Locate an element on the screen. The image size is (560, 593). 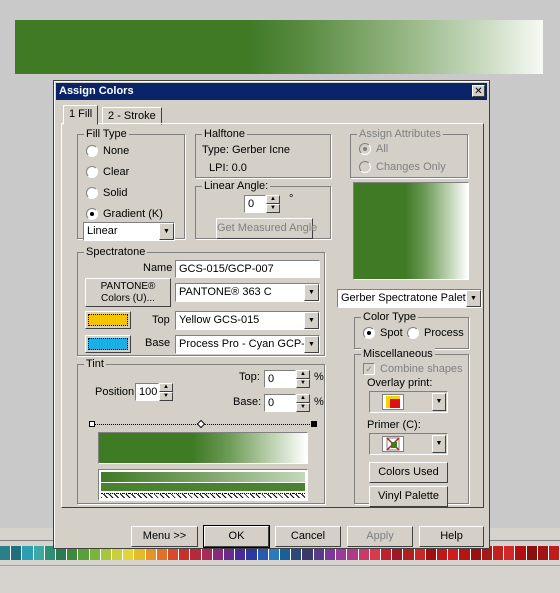
radio-changes-only: Changes Only is located at coordinates (402, 167).